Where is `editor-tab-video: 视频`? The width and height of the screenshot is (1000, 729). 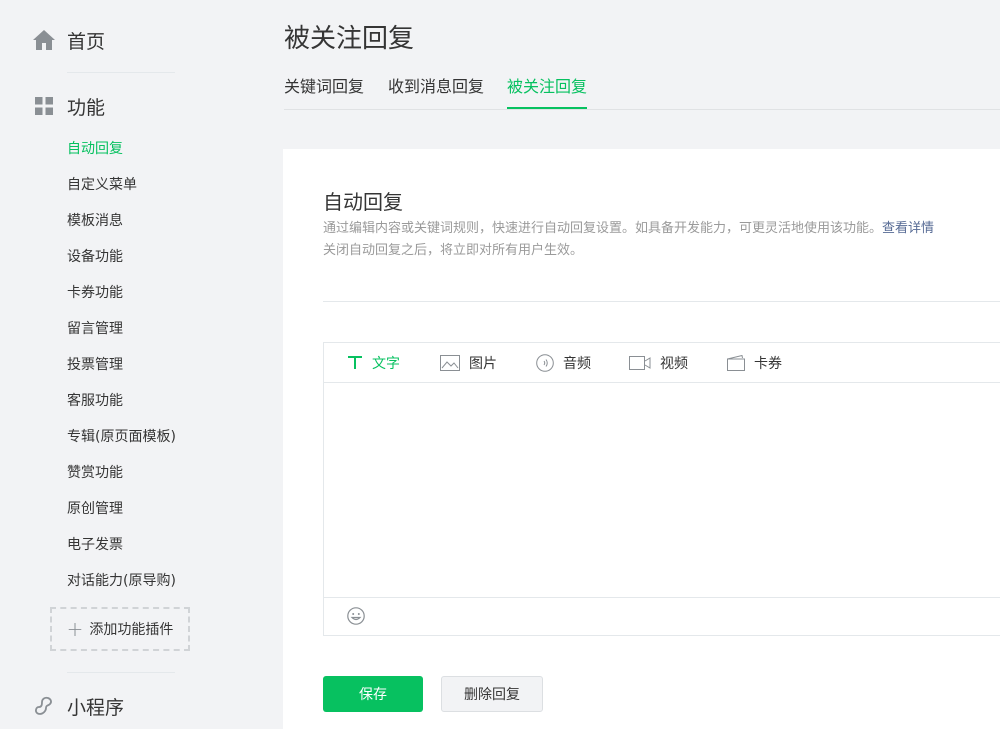
editor-tab-video: 视频 is located at coordinates (658, 362).